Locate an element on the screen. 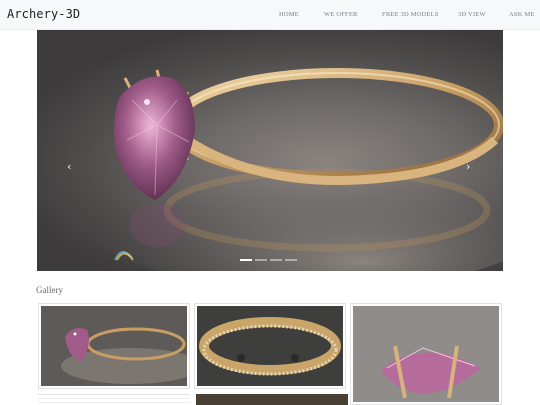  nav-we-offer: WE OFFER is located at coordinates (341, 14).